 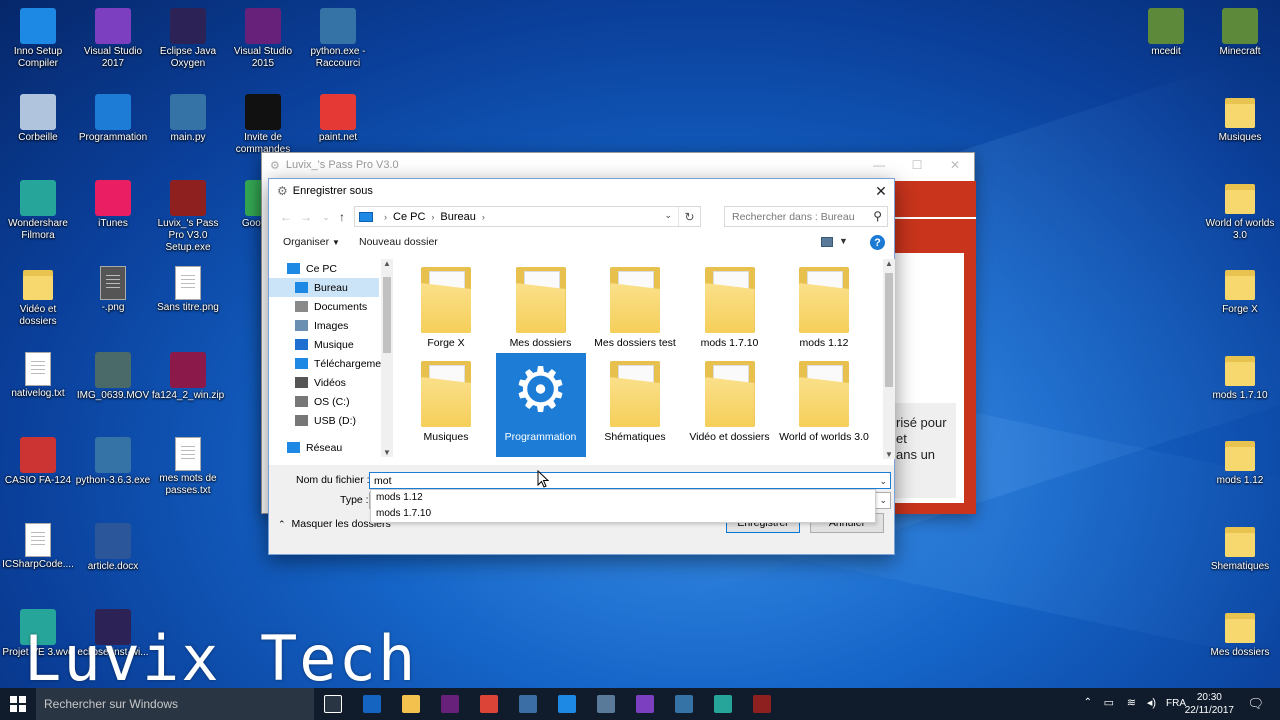 What do you see at coordinates (450, 704) in the screenshot?
I see `visual-studio-icon` at bounding box center [450, 704].